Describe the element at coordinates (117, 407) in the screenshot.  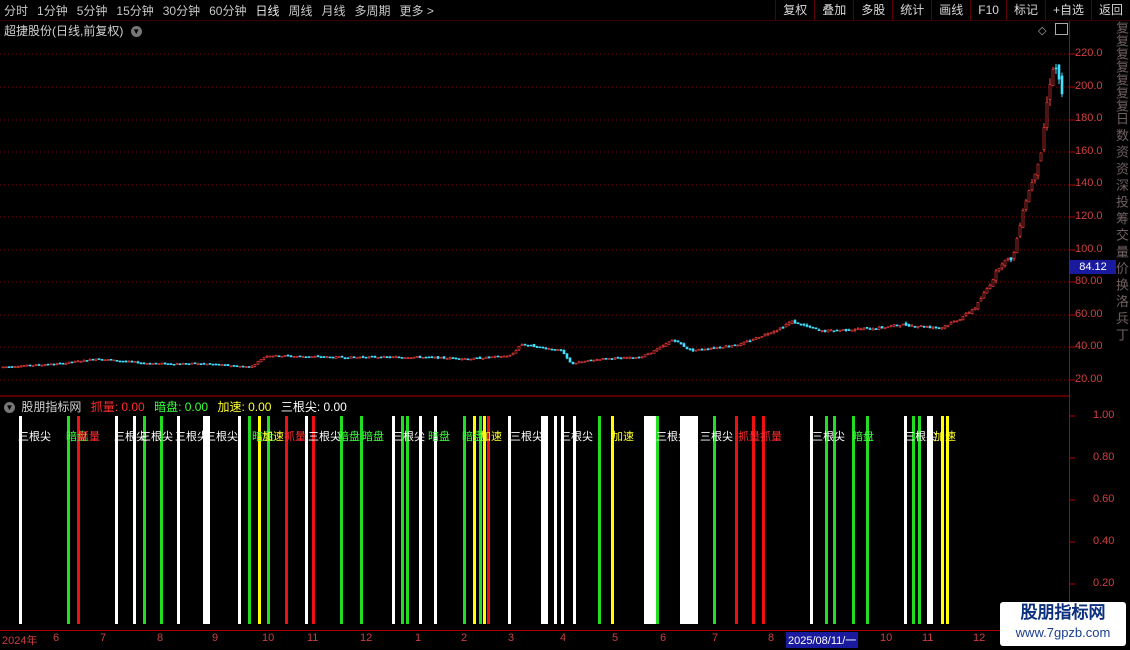
I see `indicator-value-zhualiang: 抓量: 0.00` at that location.